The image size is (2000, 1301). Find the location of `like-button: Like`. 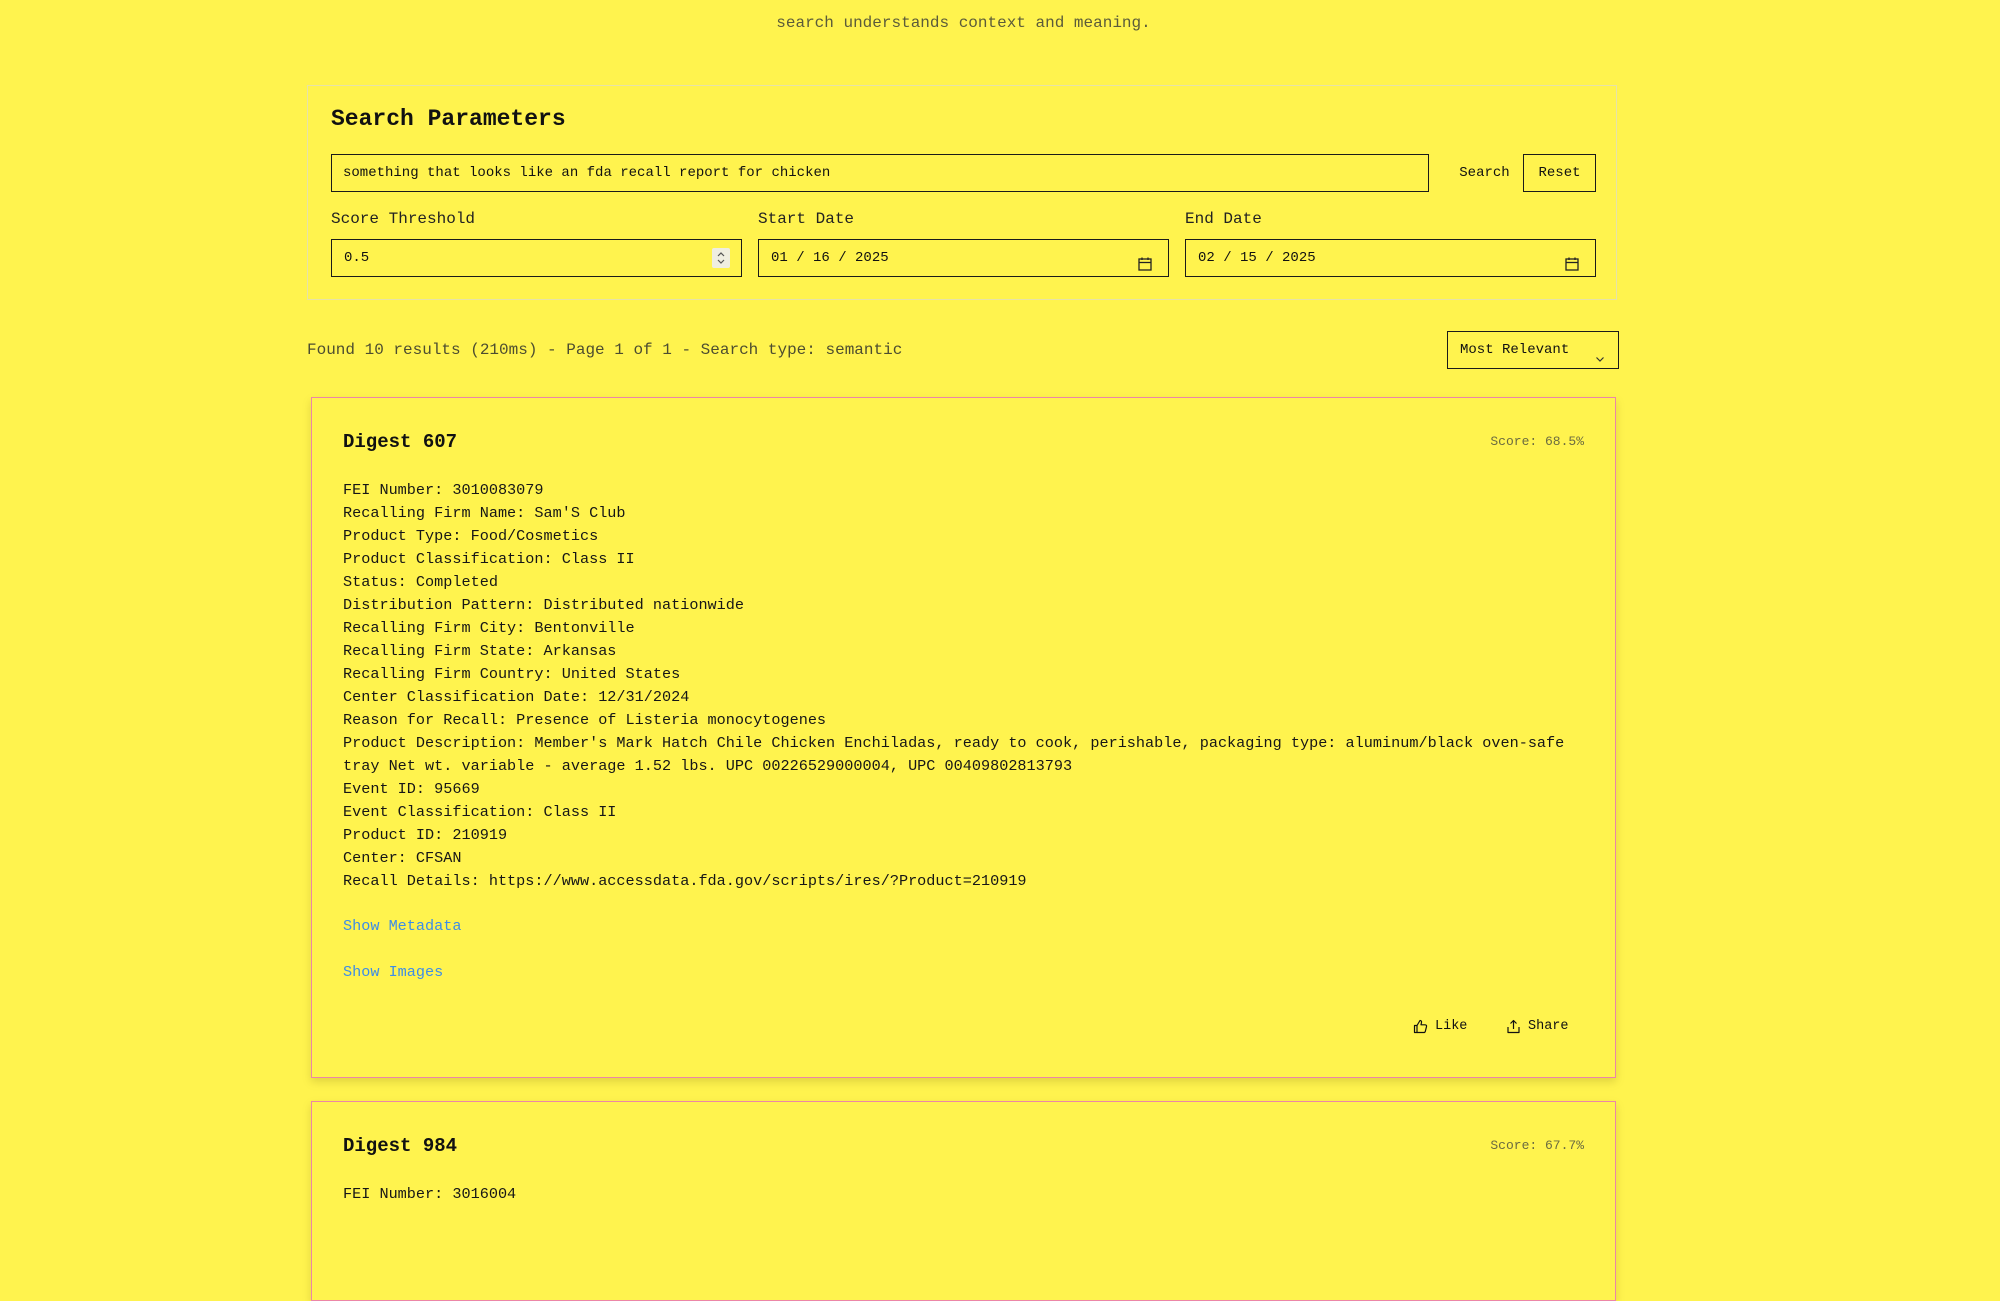

like-button: Like is located at coordinates (1440, 1026).